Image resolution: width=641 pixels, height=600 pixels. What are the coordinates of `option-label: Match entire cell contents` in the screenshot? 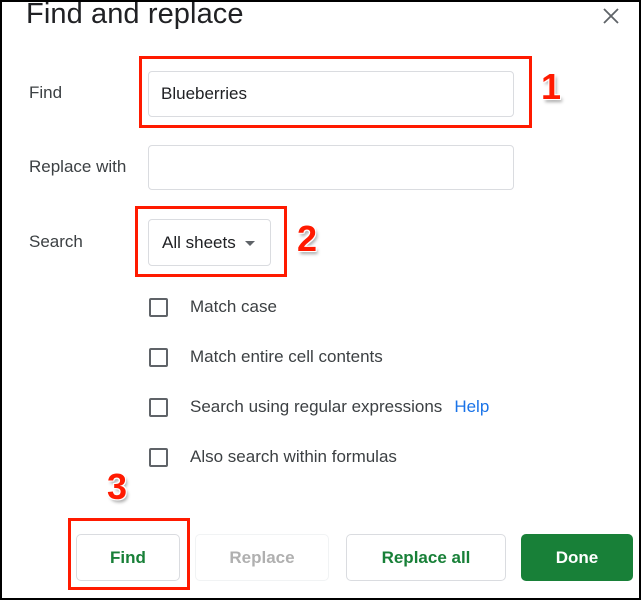 It's located at (286, 356).